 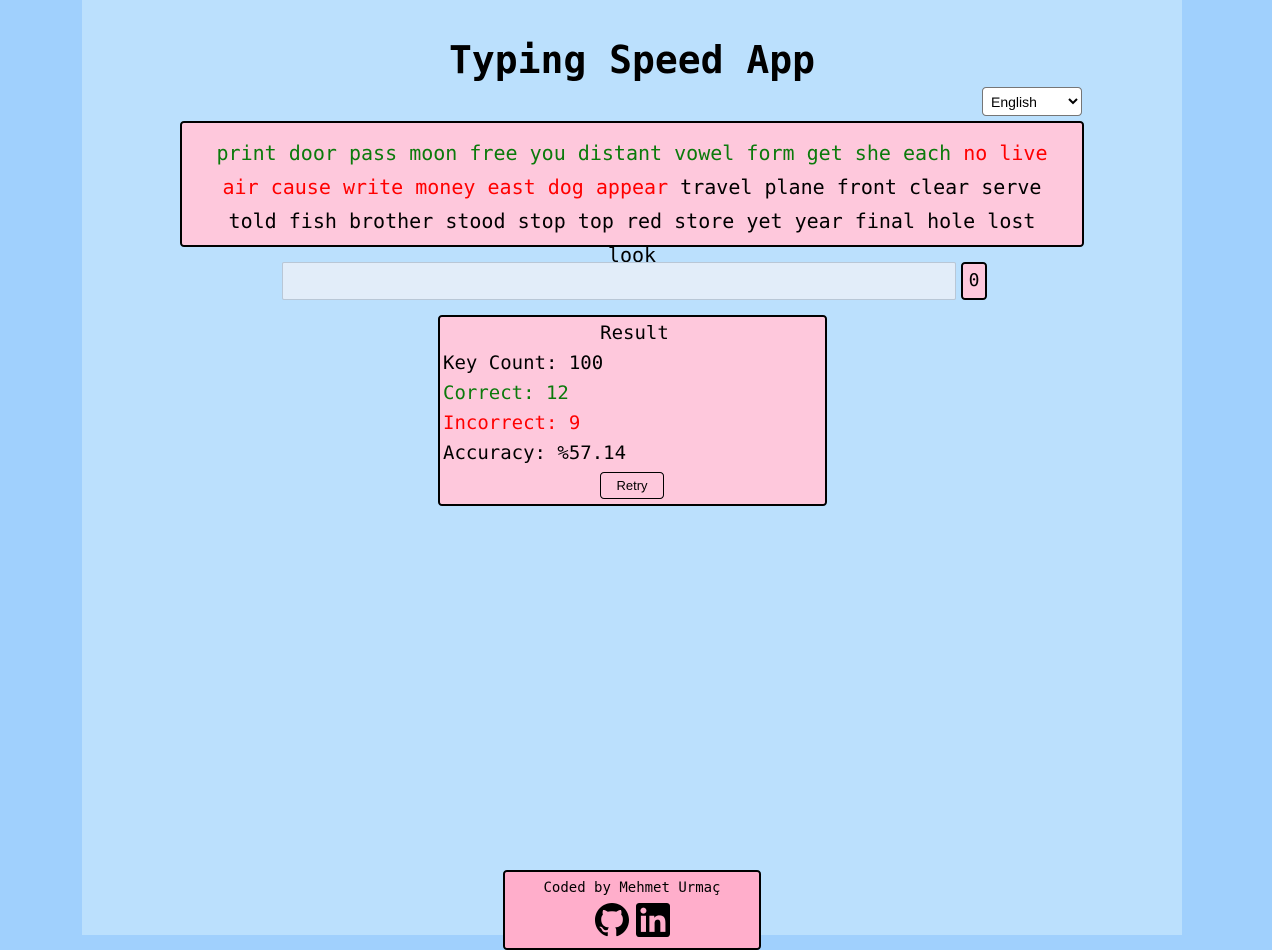 What do you see at coordinates (716, 187) in the screenshot?
I see `word-pending: travel` at bounding box center [716, 187].